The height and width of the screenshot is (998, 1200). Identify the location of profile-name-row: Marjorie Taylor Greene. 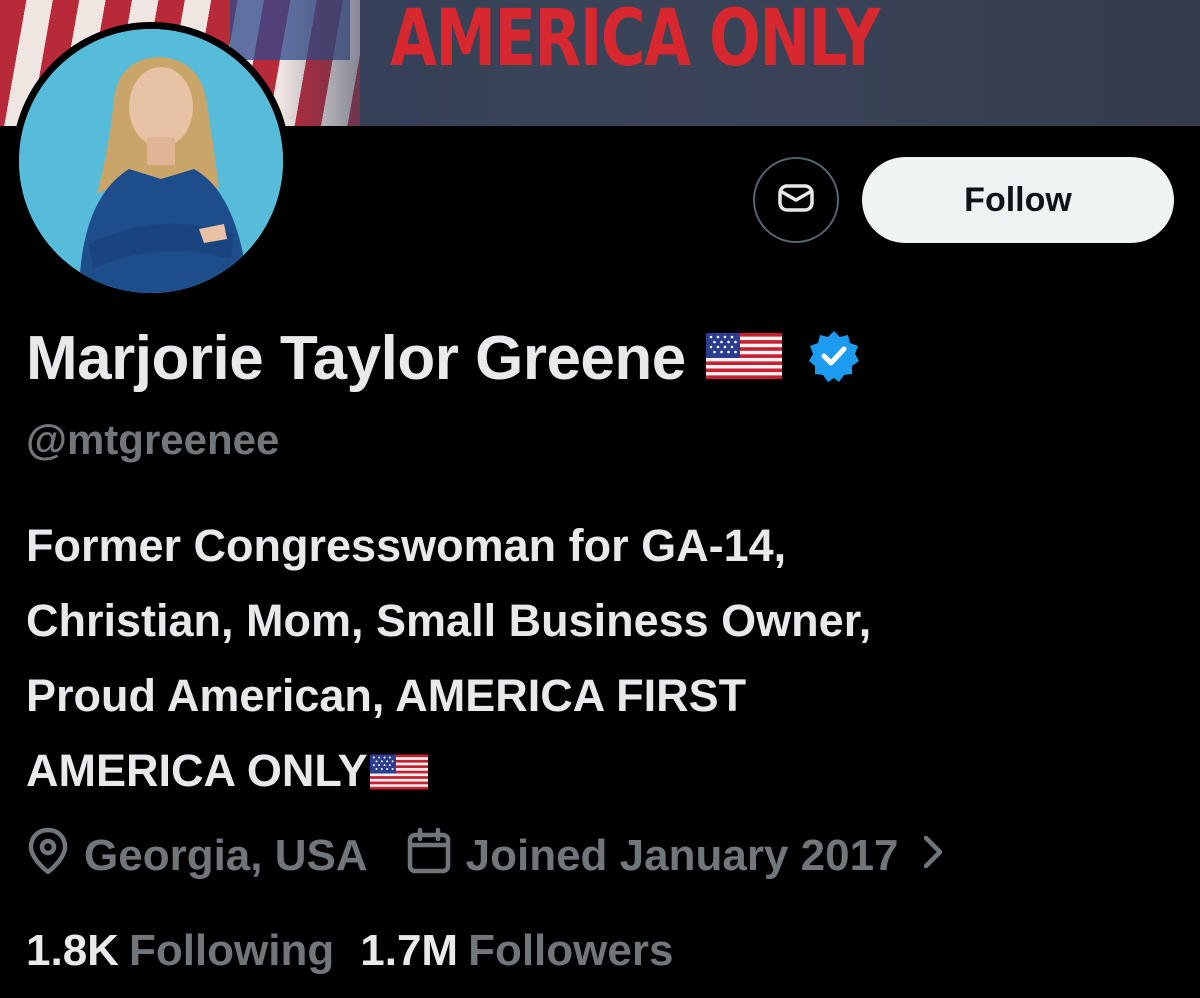
(444, 358).